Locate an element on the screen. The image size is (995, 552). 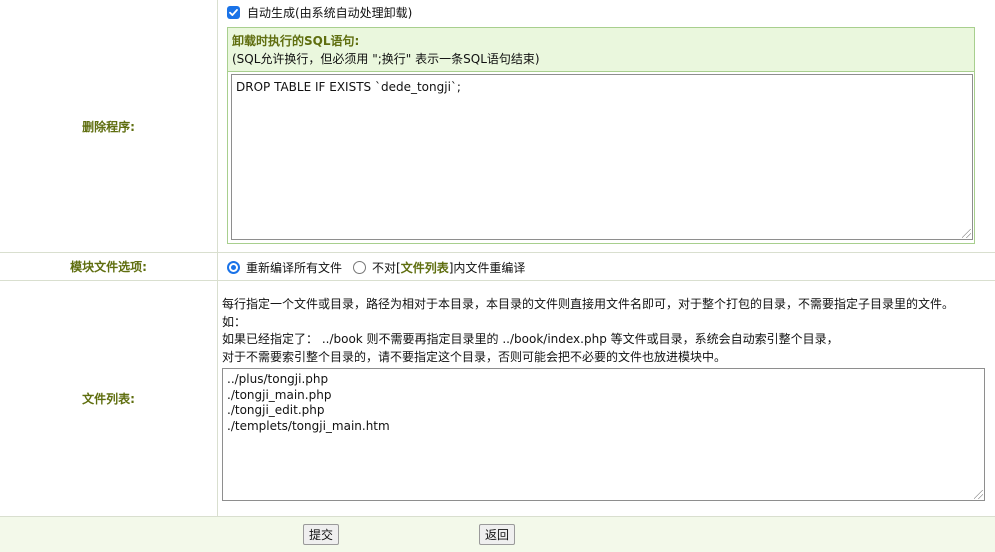
back-button: 返回 is located at coordinates (497, 534).